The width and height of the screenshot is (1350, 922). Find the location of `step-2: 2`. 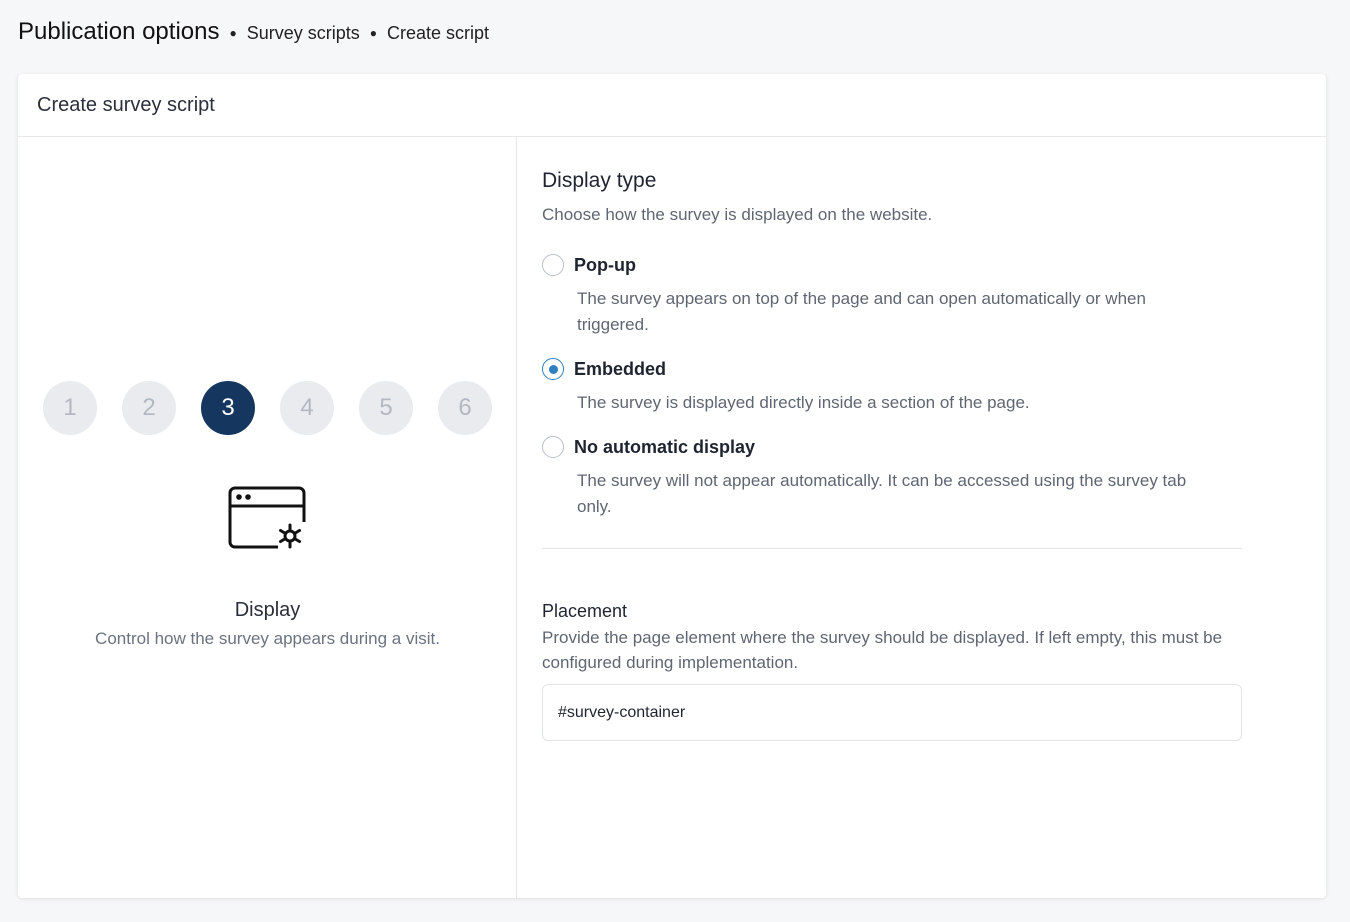

step-2: 2 is located at coordinates (149, 408).